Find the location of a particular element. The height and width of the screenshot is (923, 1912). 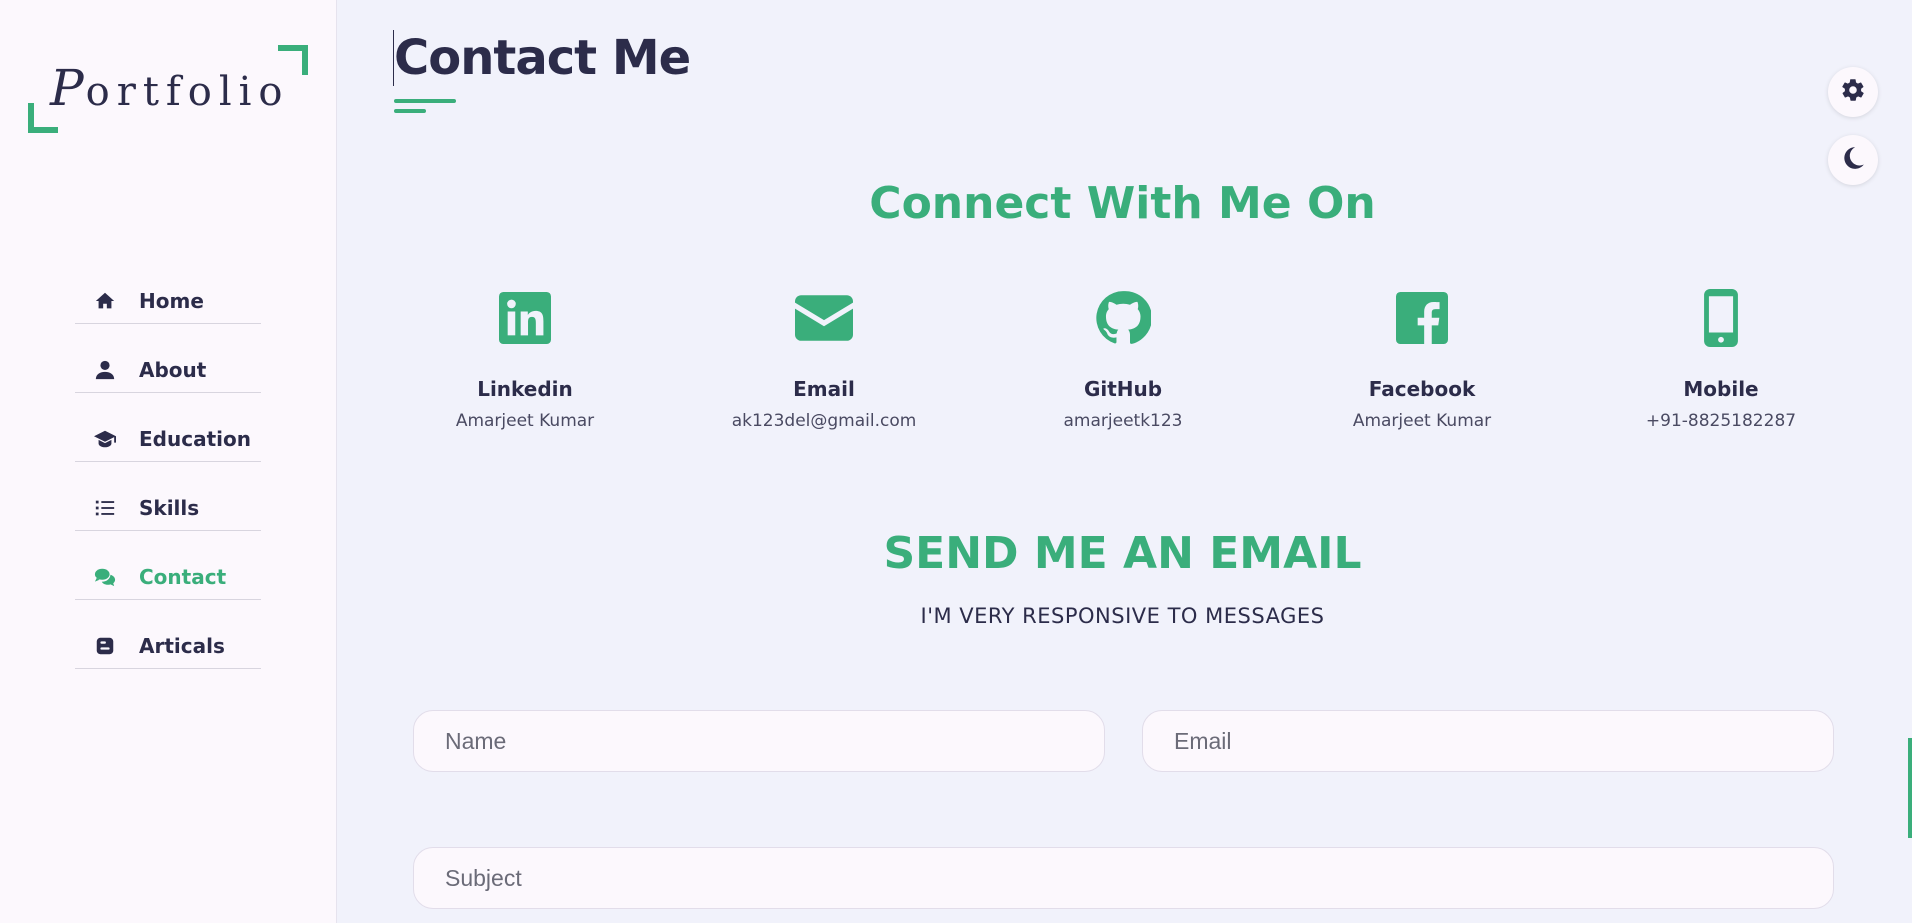

portfolio-logo: Portfolio is located at coordinates (168, 89).